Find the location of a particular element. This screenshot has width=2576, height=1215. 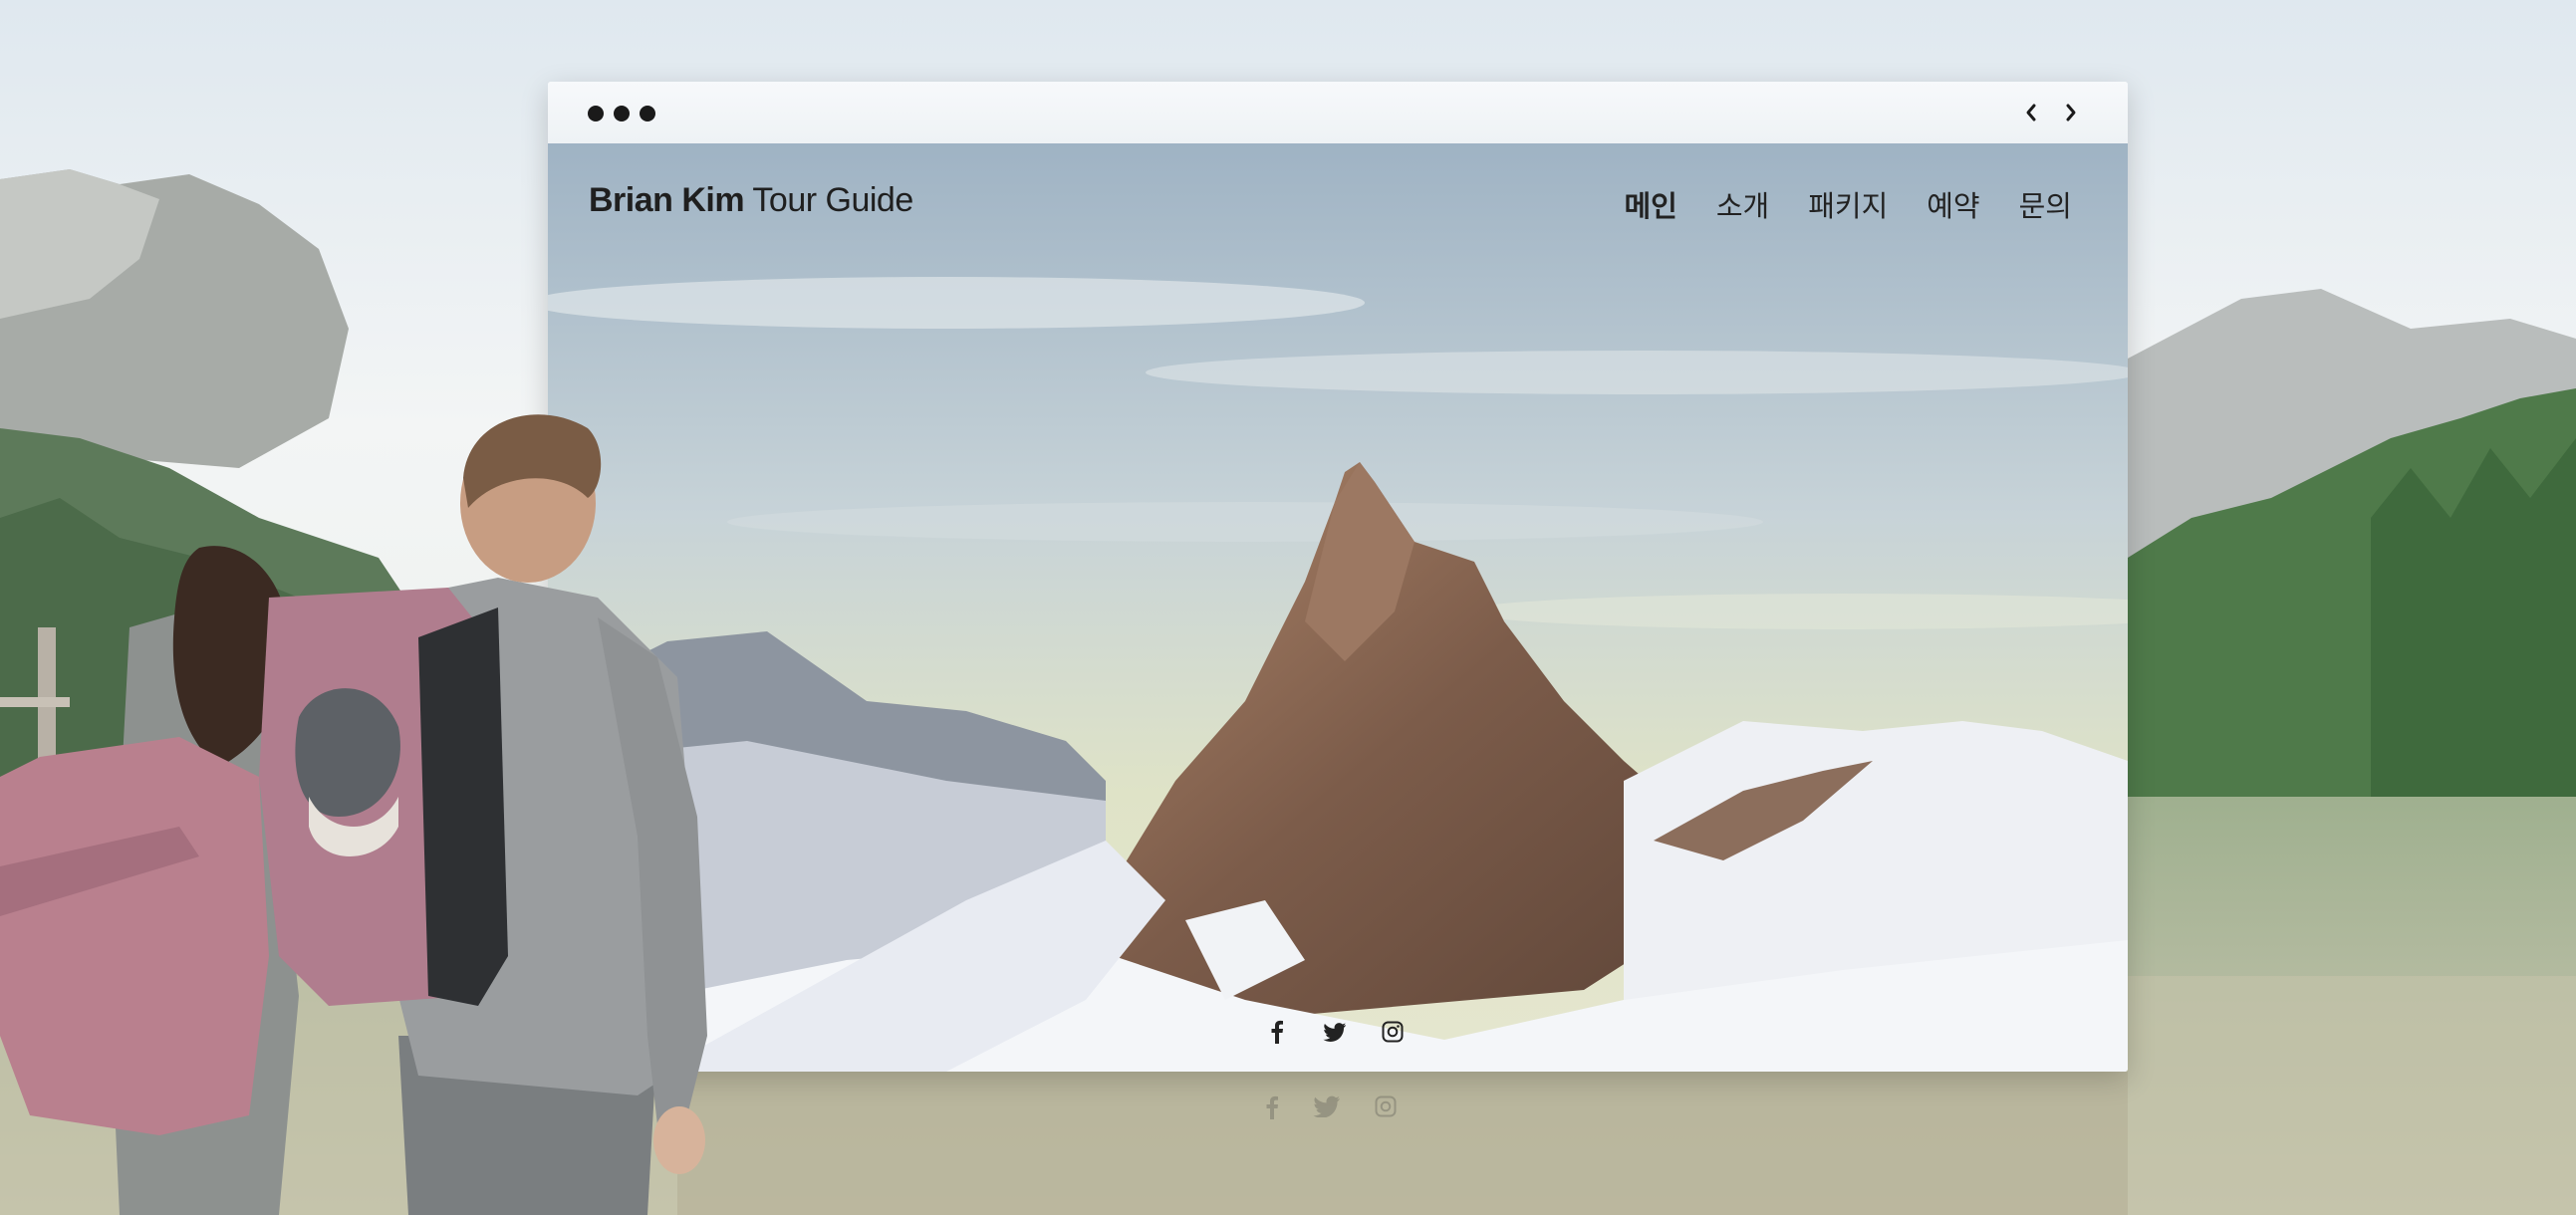

site-logo: Brian Kim Tour Guide is located at coordinates (751, 201).